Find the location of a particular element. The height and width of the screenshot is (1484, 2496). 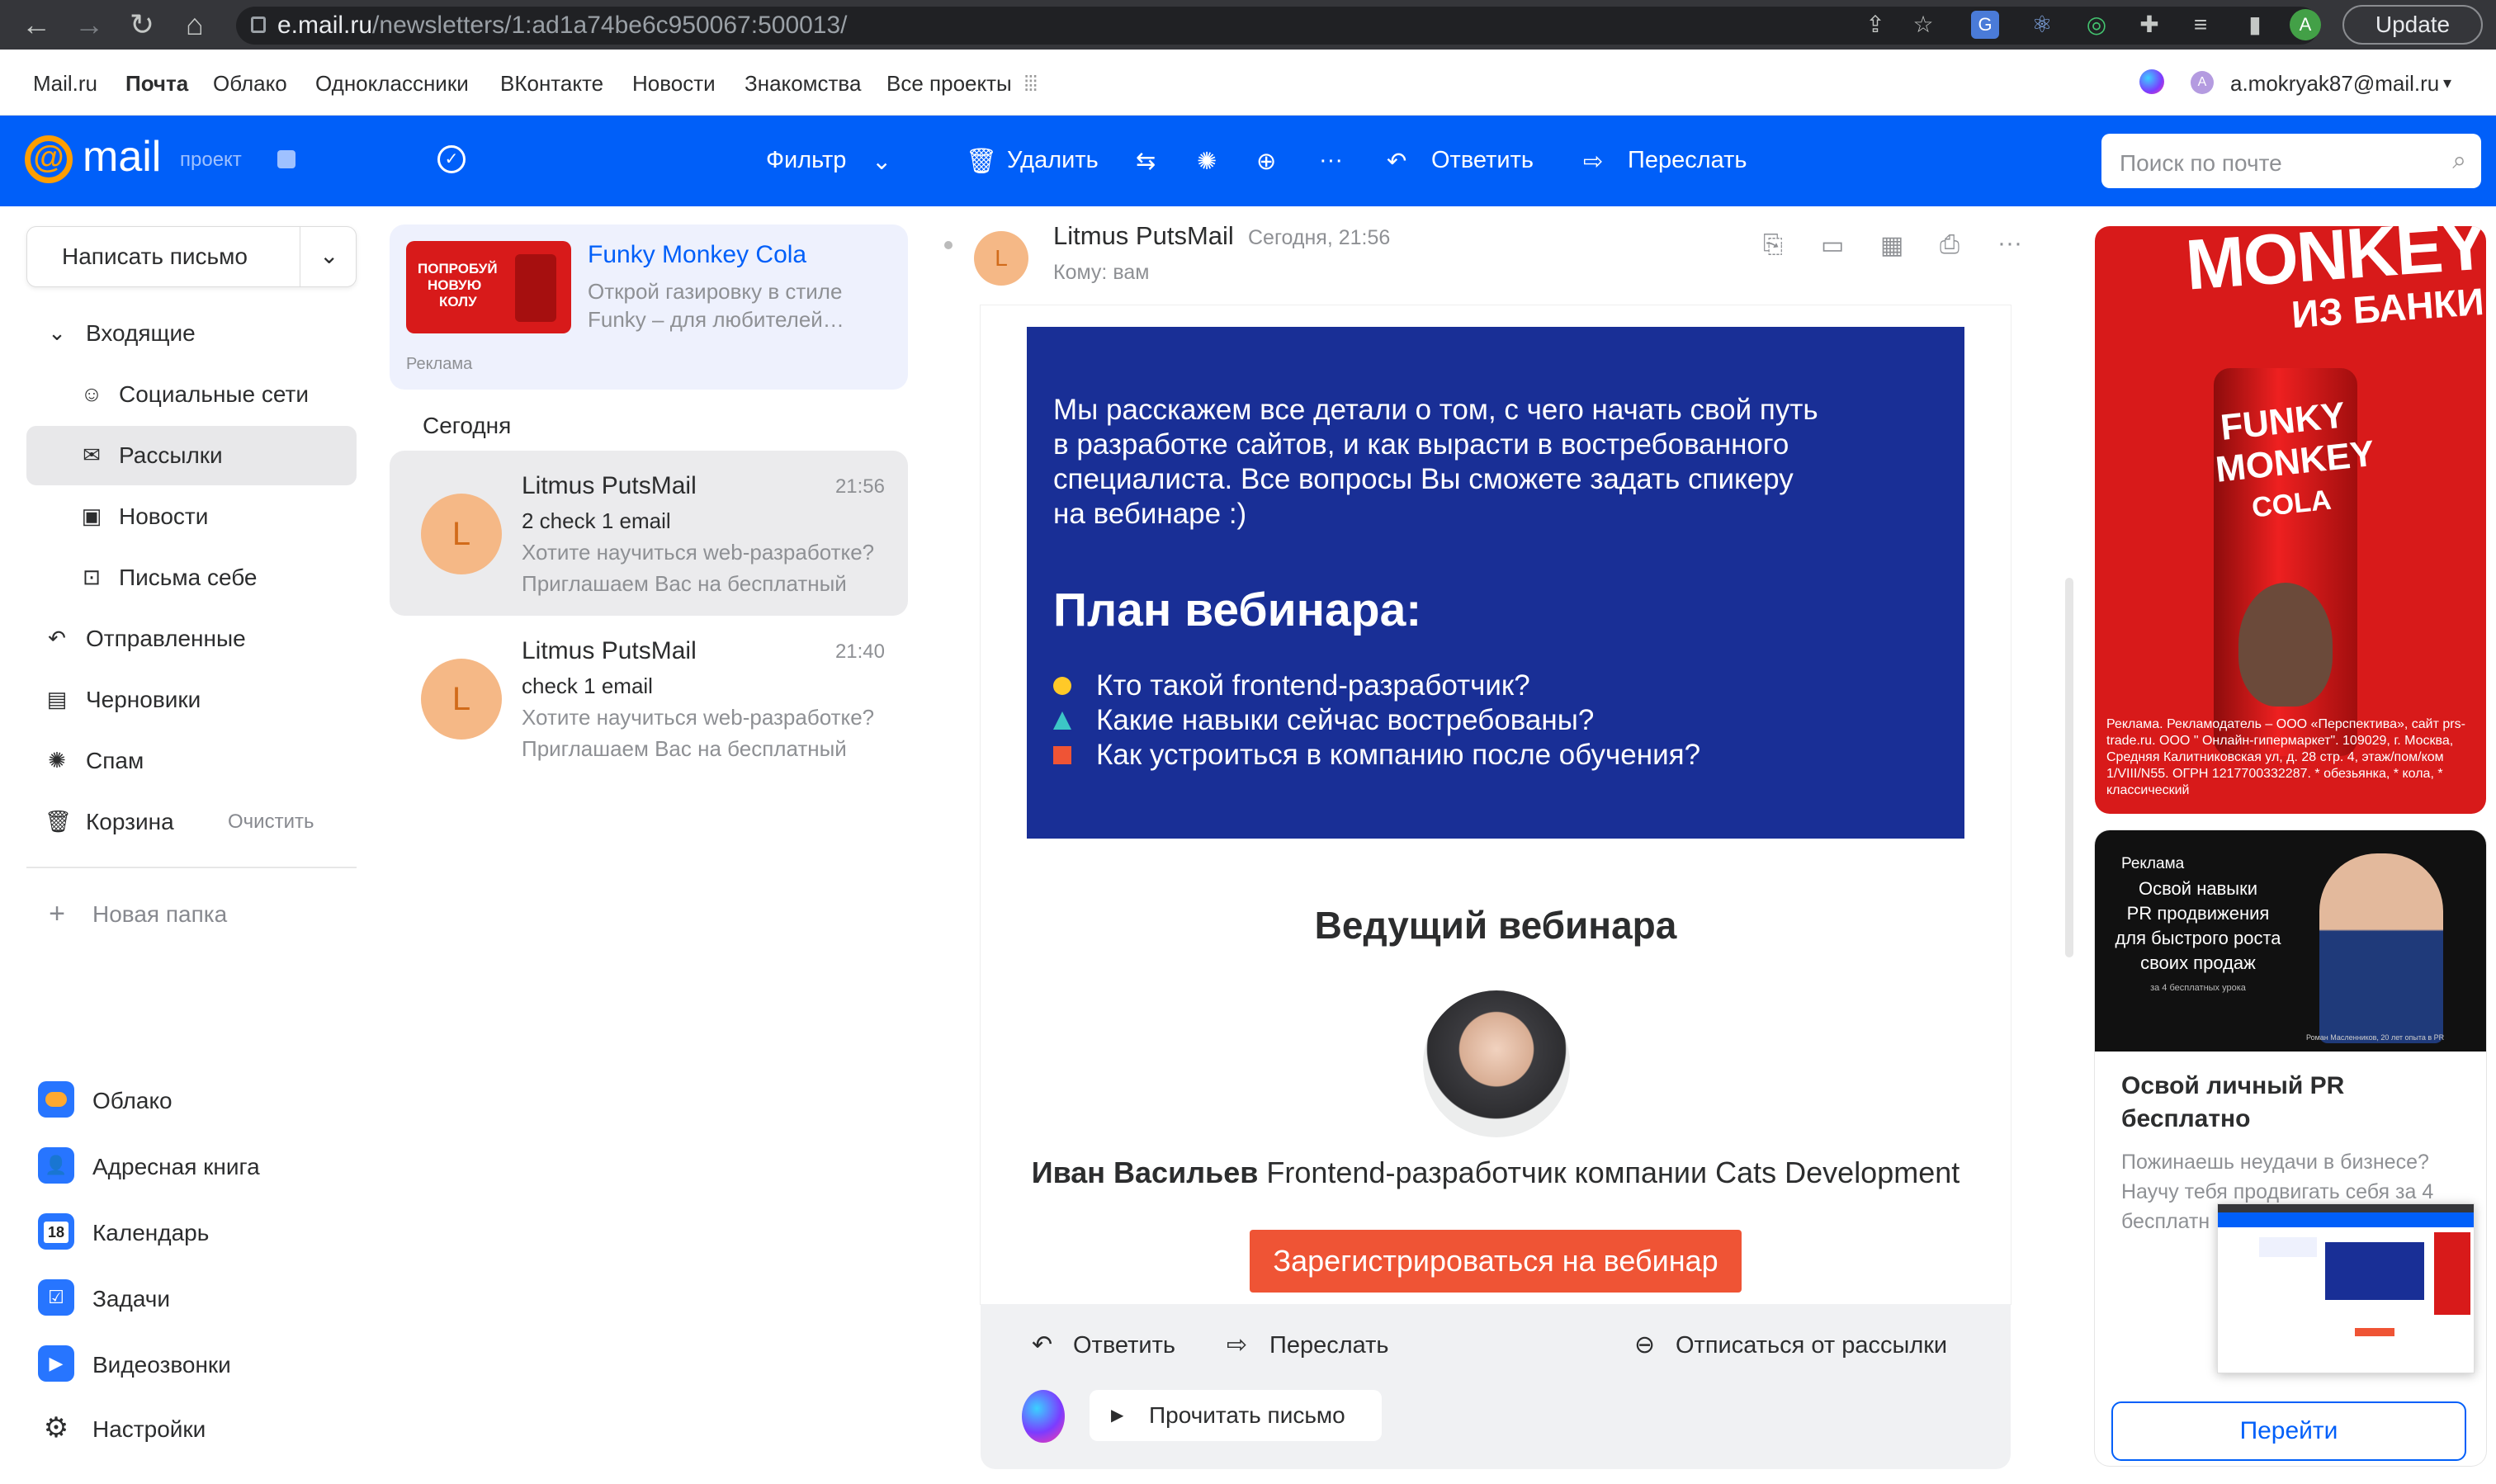

more-actions-icon: ··· is located at coordinates (2009, 243).